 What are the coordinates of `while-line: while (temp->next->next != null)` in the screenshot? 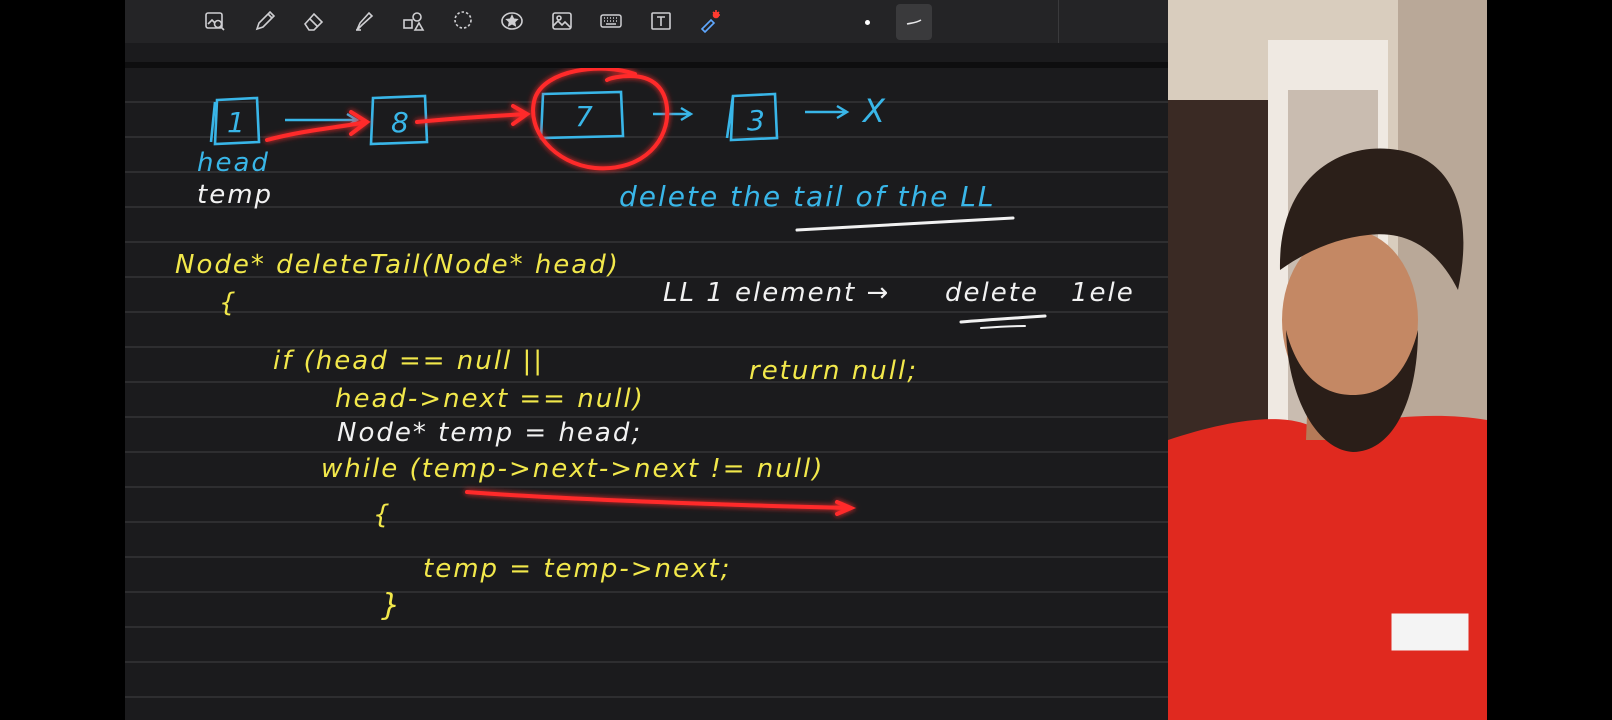 It's located at (573, 469).